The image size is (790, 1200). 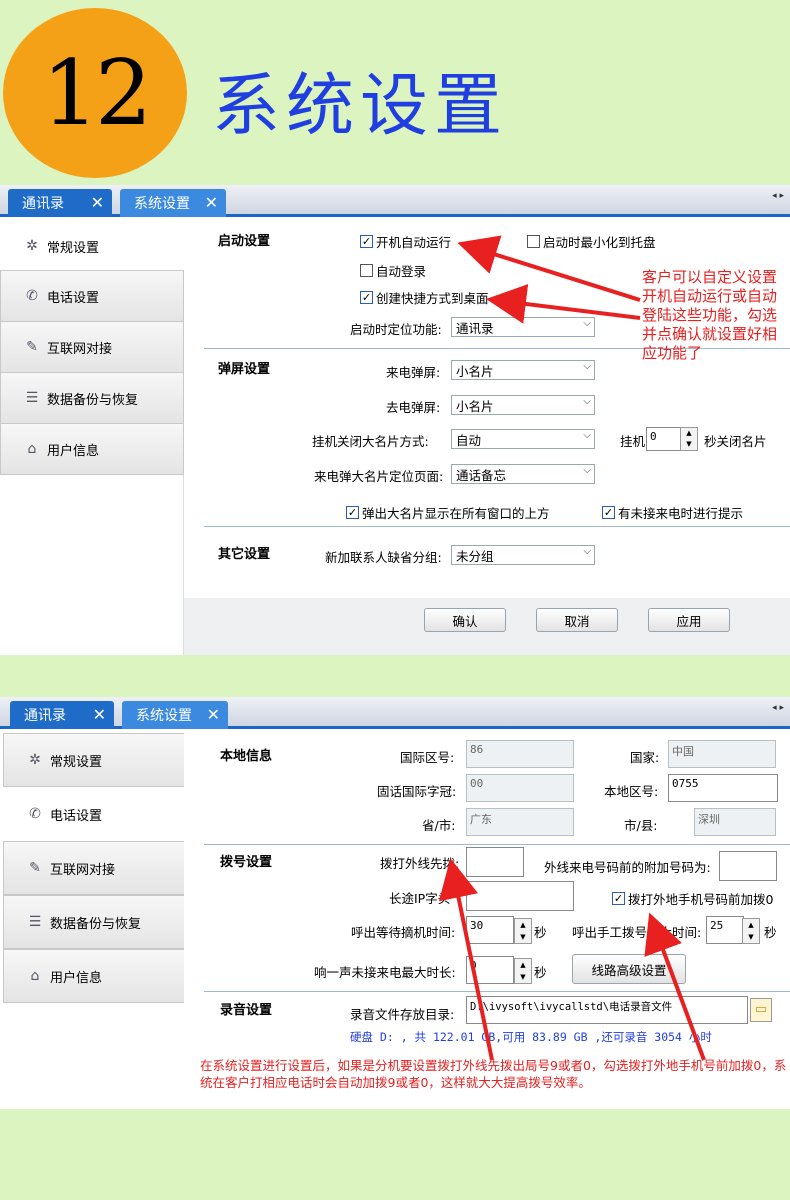 I want to click on phone-icon: ✆, so click(x=32, y=296).